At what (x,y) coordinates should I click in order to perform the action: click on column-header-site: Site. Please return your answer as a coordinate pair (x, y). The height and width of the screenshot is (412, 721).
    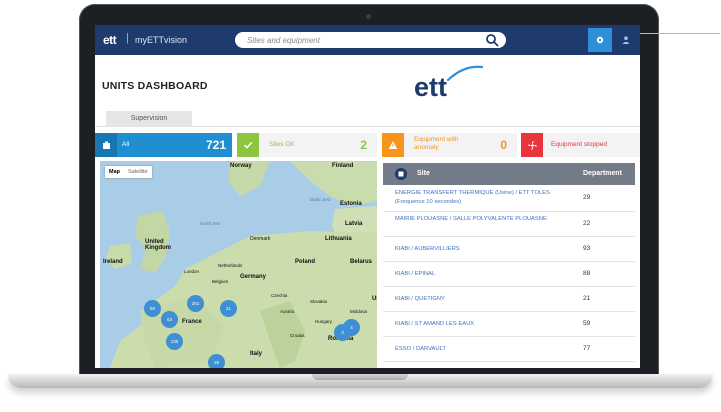
    Looking at the image, I should click on (423, 173).